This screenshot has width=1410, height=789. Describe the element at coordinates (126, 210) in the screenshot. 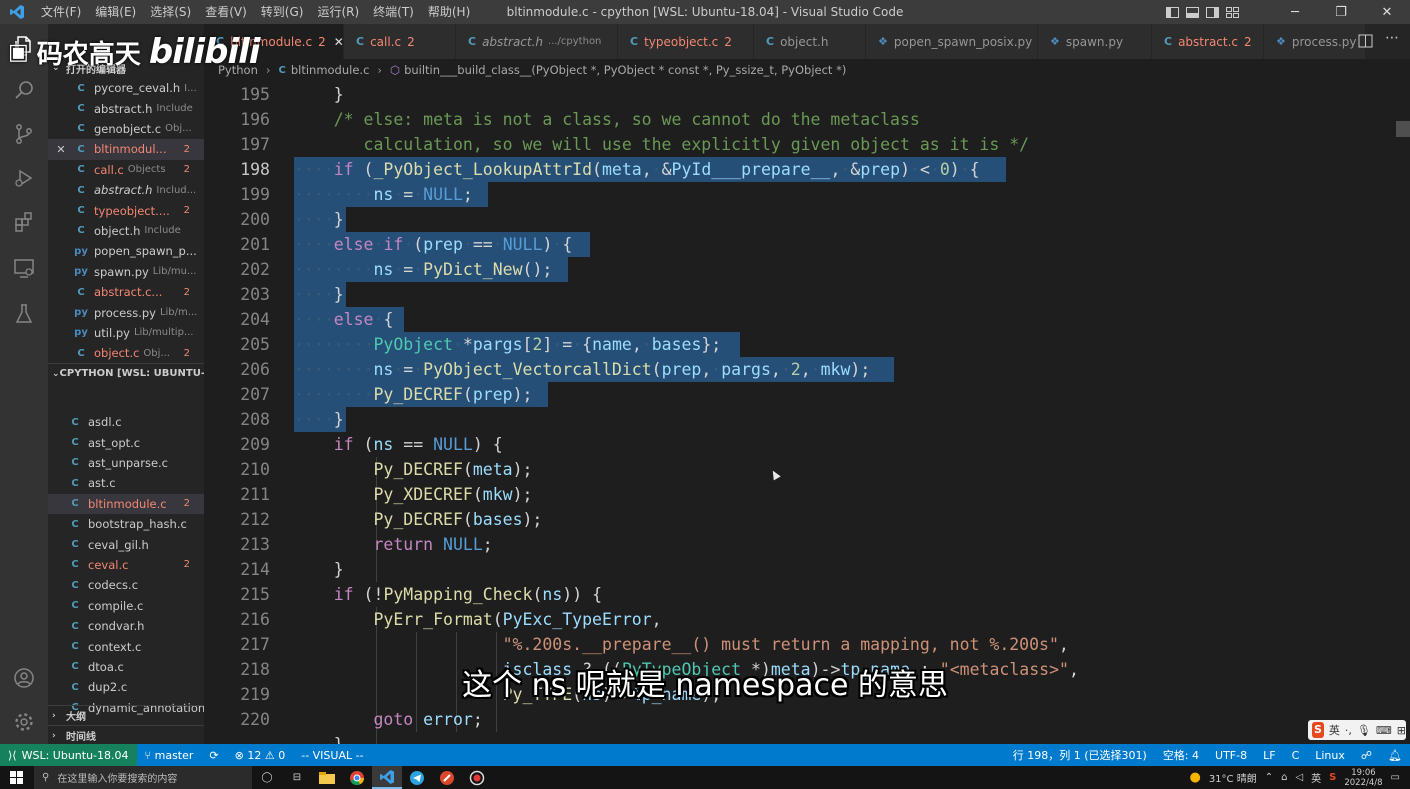

I see `open-editor-item: Ctypeobject.... 2` at that location.